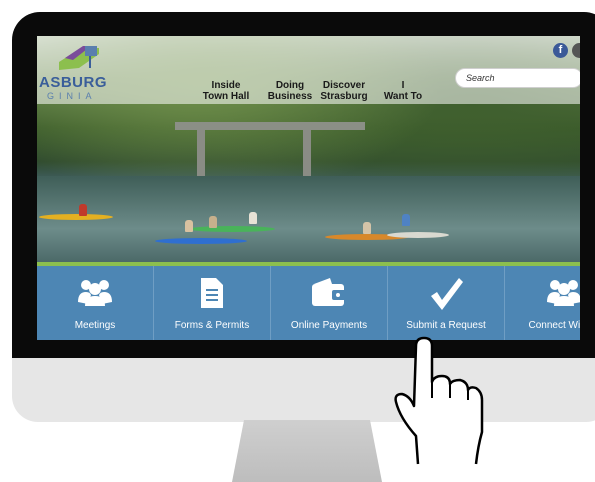  I want to click on site-logo-text: ASBURG, so click(73, 82).